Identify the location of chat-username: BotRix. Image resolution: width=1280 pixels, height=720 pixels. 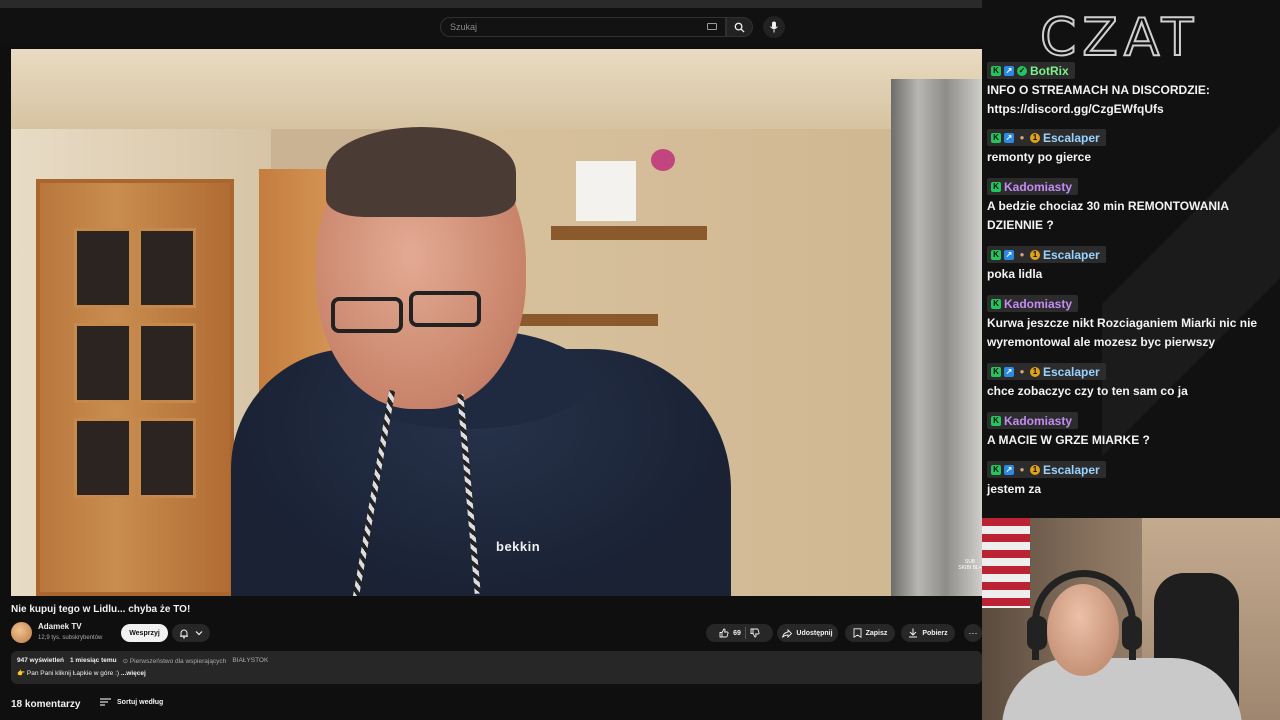
(1049, 70).